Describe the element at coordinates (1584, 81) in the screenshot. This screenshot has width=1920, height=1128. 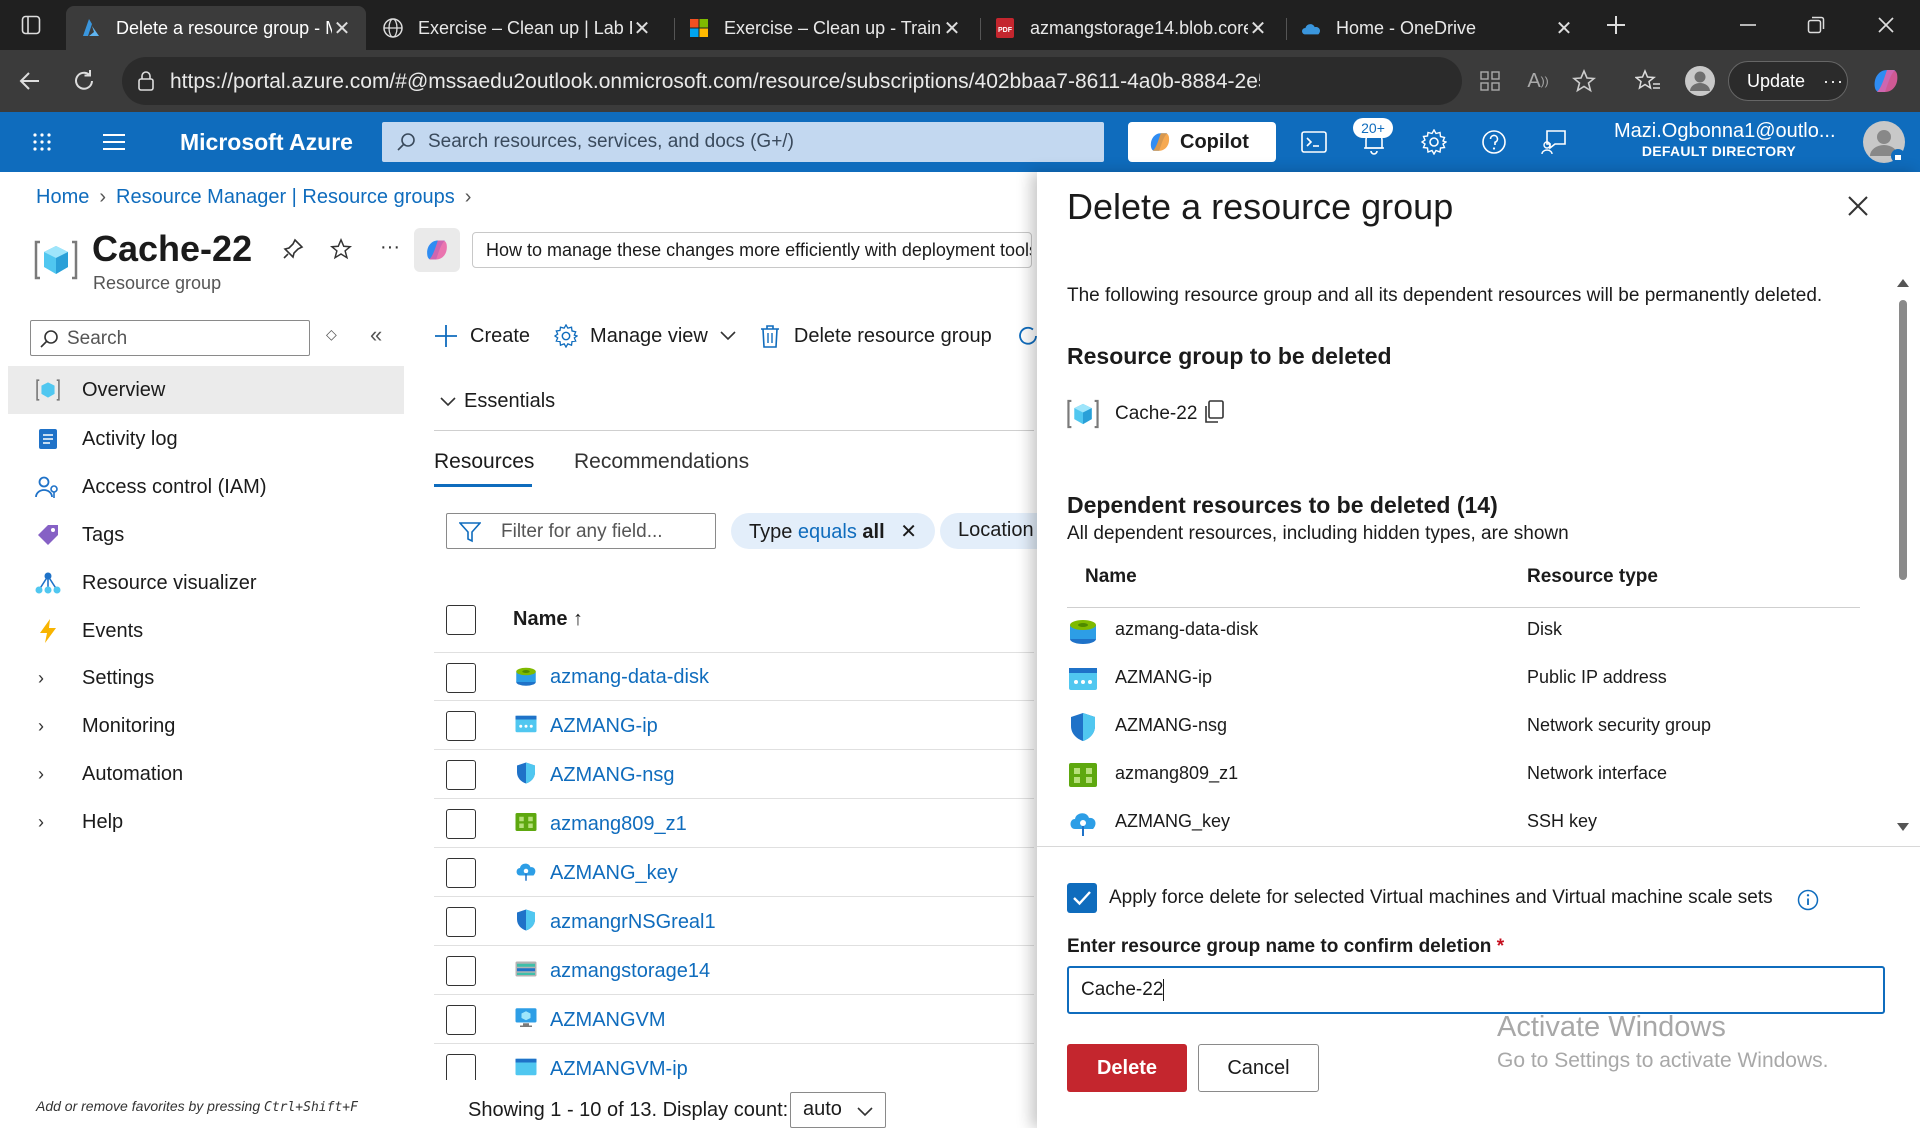
I see `favorite-star-icon` at that location.